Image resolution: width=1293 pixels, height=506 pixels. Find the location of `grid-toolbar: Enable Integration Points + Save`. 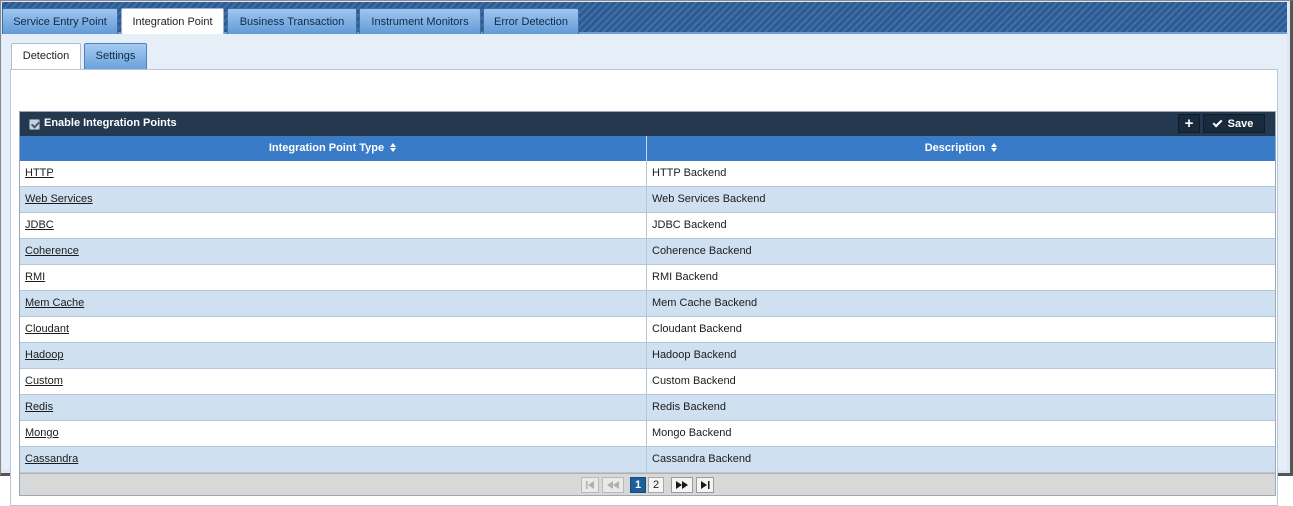

grid-toolbar: Enable Integration Points + Save is located at coordinates (647, 124).